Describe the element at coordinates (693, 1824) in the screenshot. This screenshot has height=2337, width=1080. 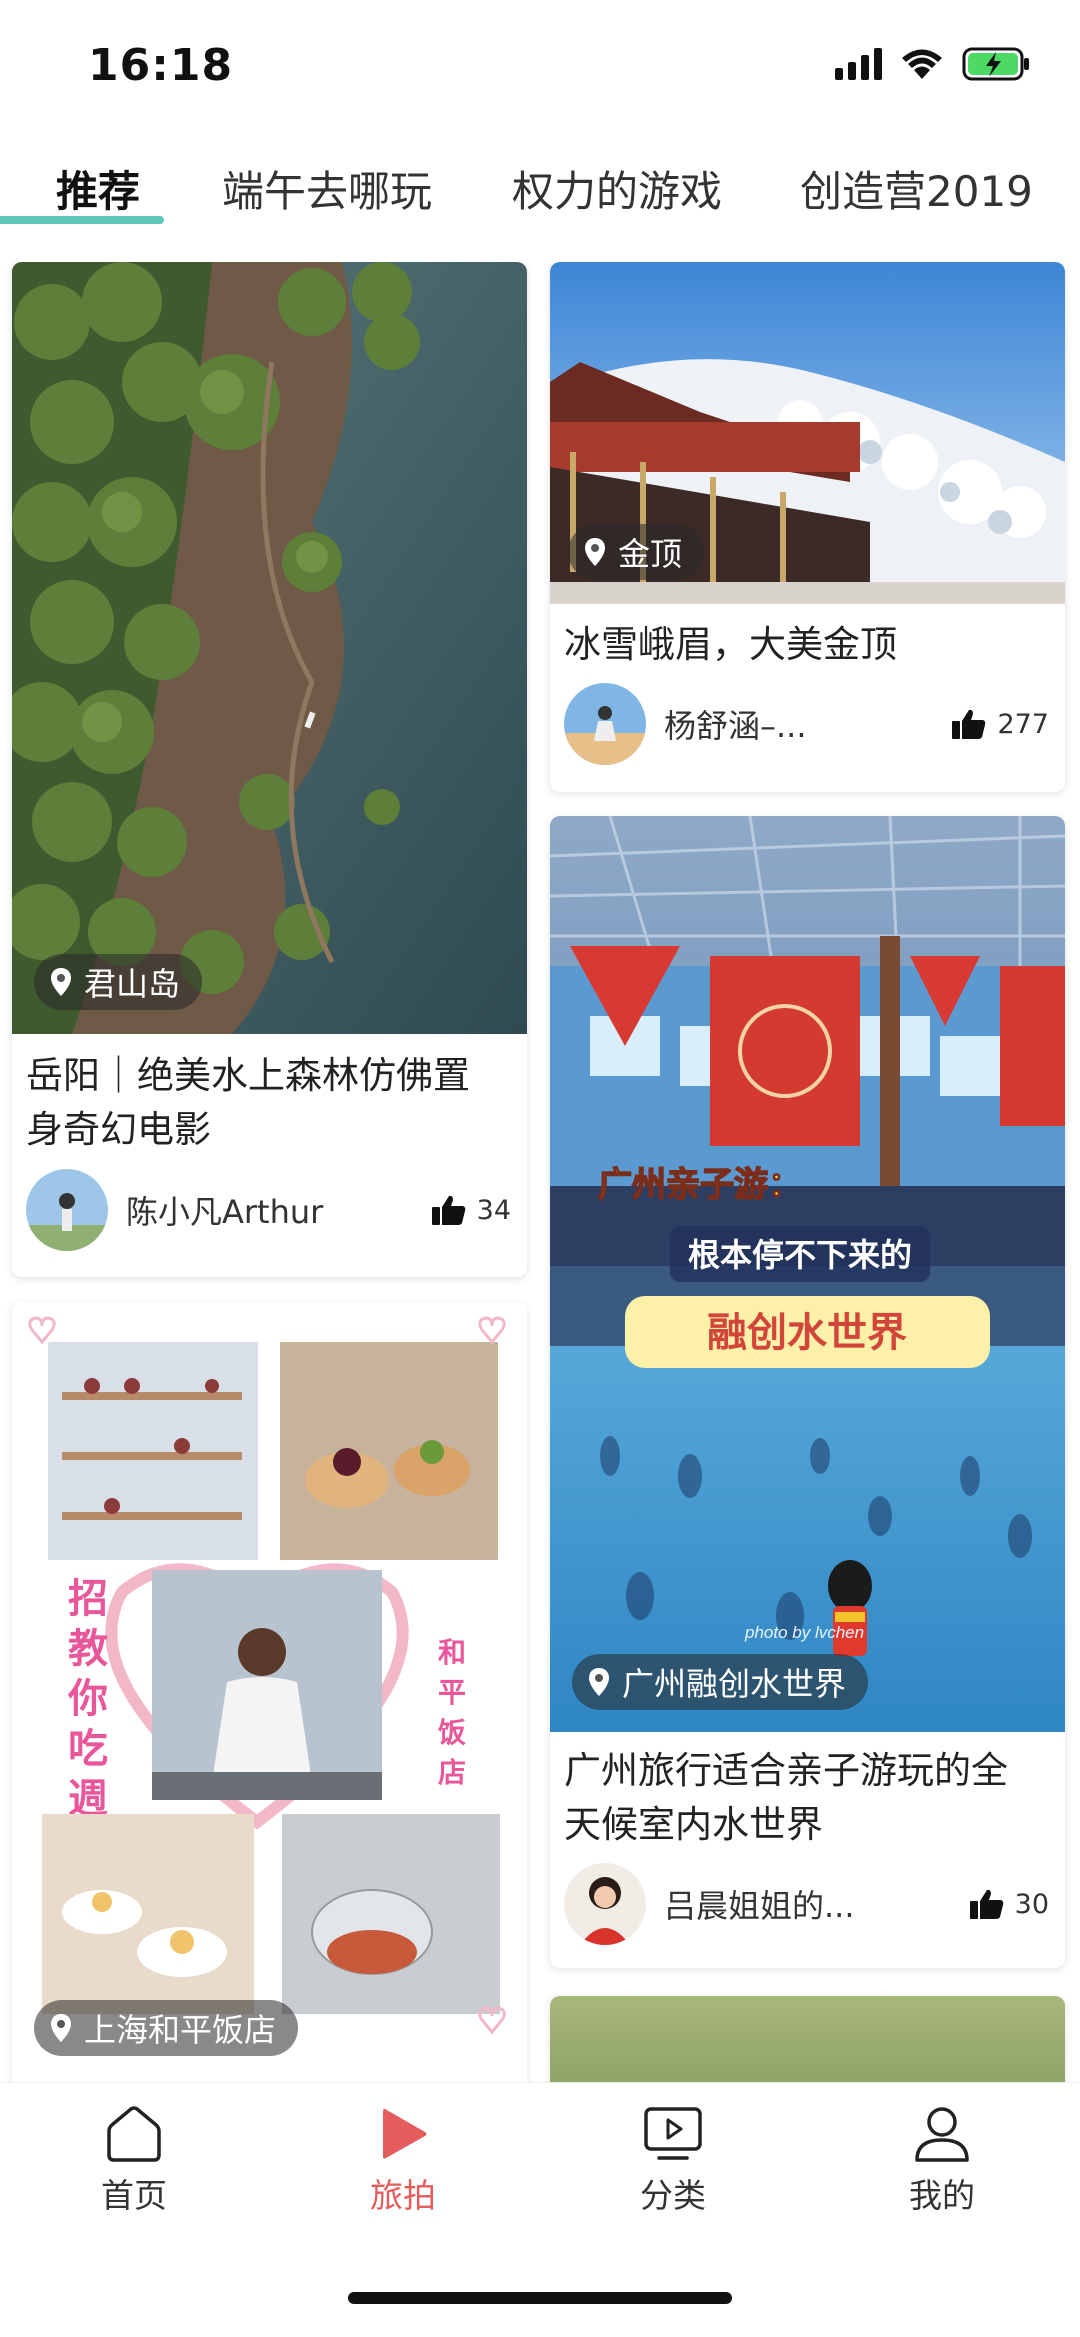
I see `post-title-line: 天候室内水世界` at that location.